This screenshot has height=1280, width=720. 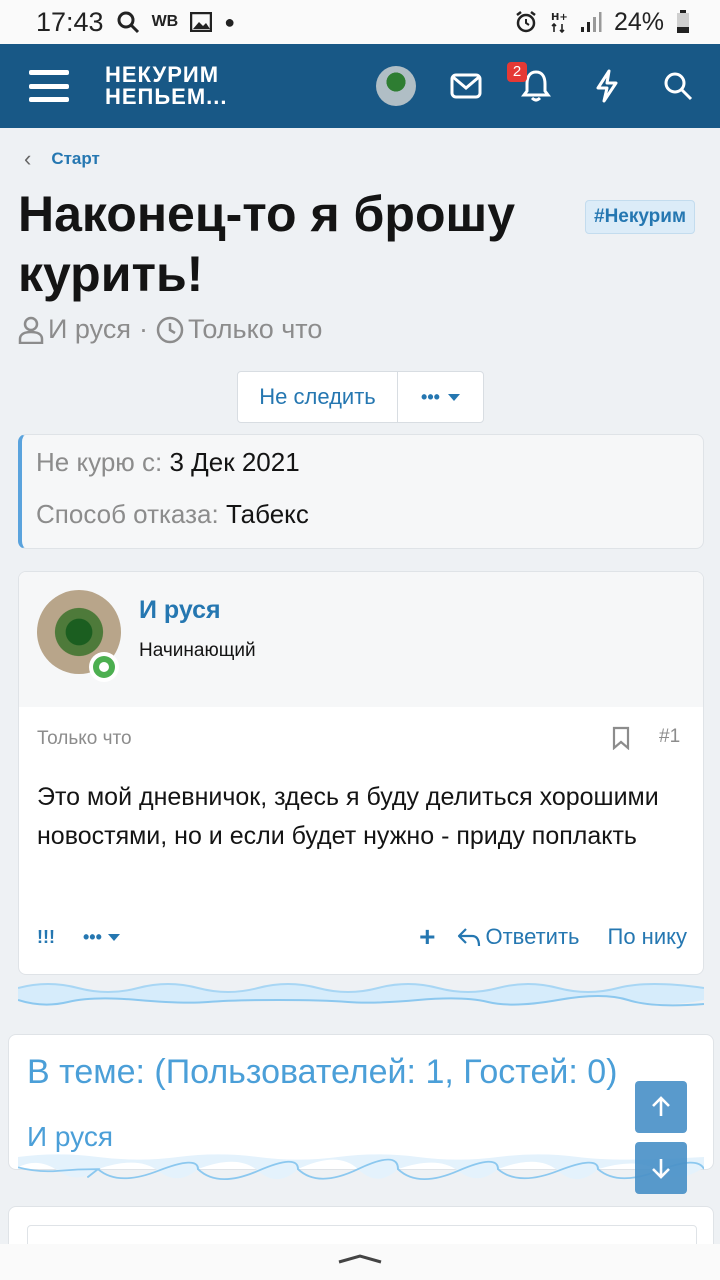 I want to click on thread-tag: #Некурим, so click(x=640, y=217).